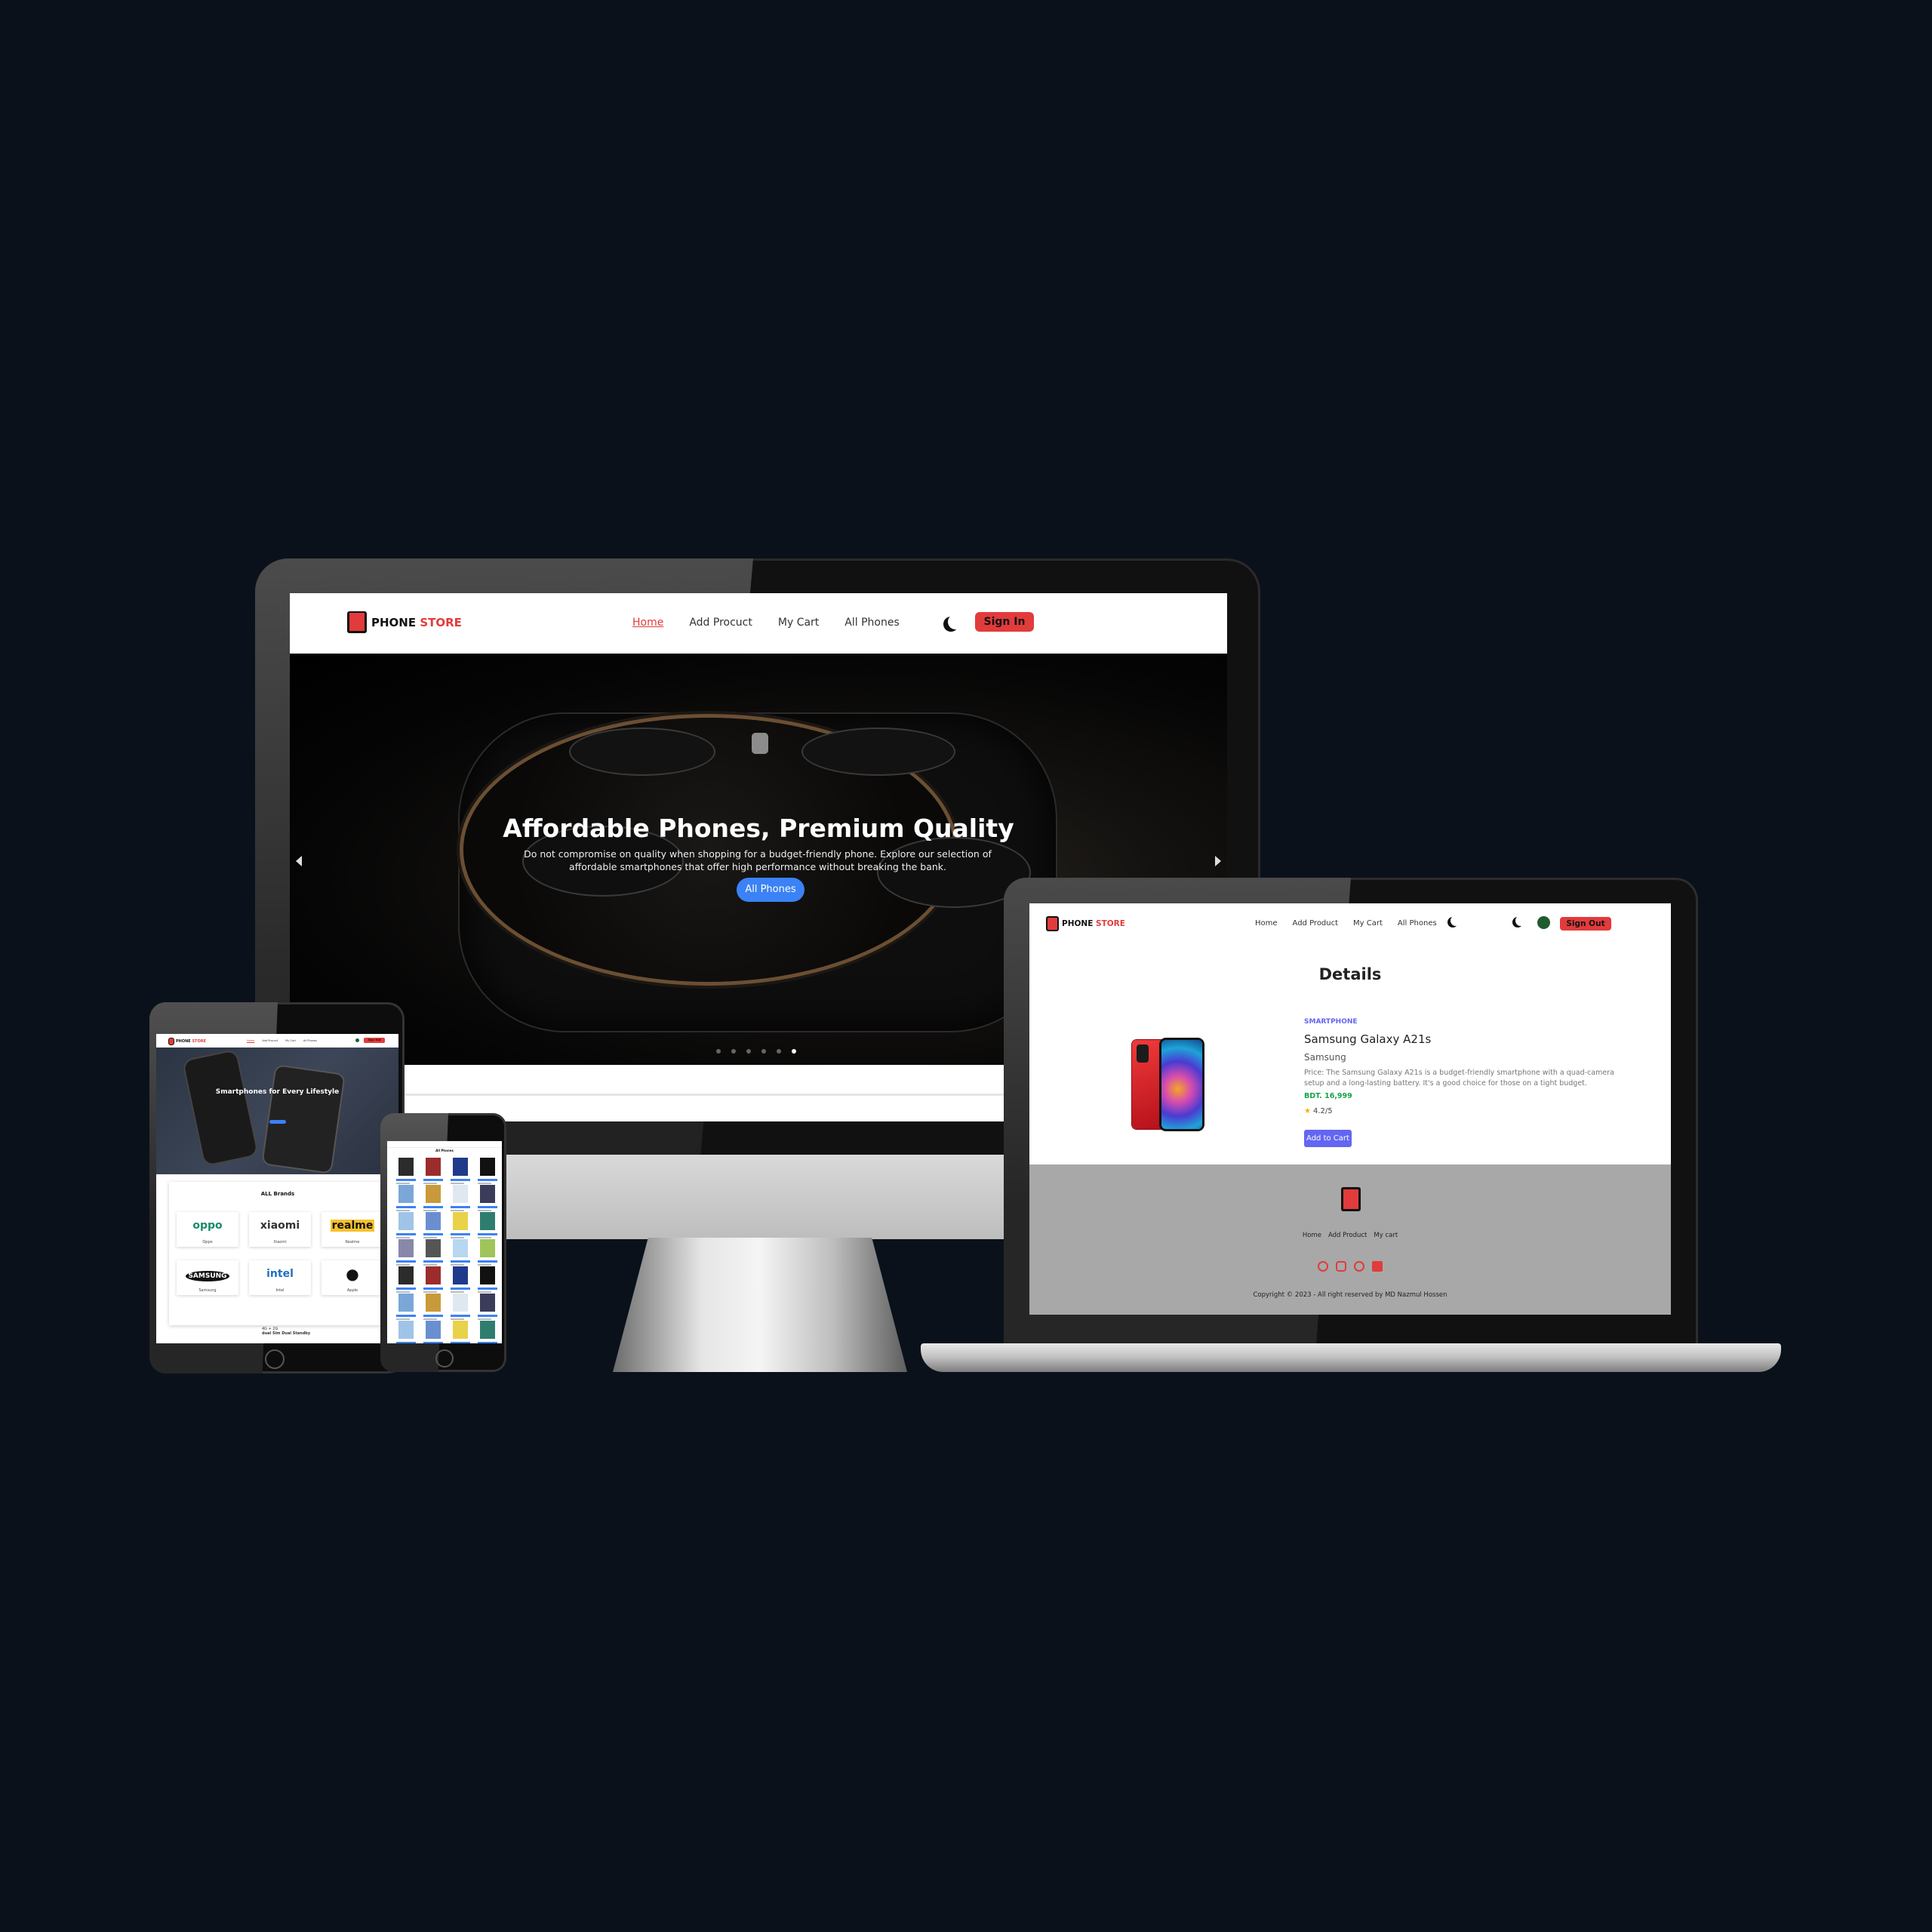  What do you see at coordinates (1312, 1235) in the screenshot?
I see `footer-link-home: Home` at bounding box center [1312, 1235].